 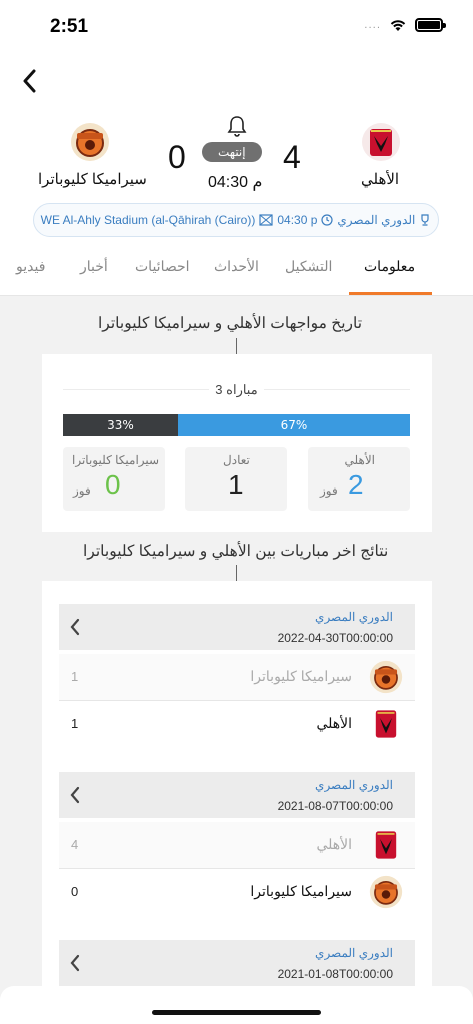 I want to click on back-button, so click(x=29, y=81).